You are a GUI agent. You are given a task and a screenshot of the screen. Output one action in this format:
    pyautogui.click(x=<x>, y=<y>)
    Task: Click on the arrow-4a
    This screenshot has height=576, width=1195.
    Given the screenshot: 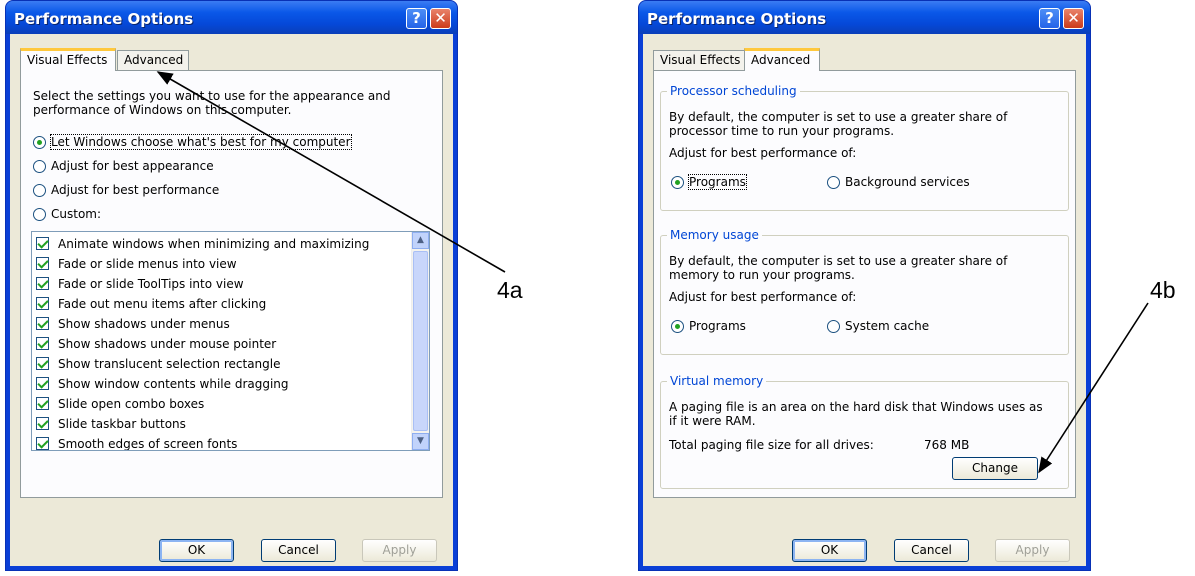 What is the action you would take?
    pyautogui.click(x=331, y=172)
    